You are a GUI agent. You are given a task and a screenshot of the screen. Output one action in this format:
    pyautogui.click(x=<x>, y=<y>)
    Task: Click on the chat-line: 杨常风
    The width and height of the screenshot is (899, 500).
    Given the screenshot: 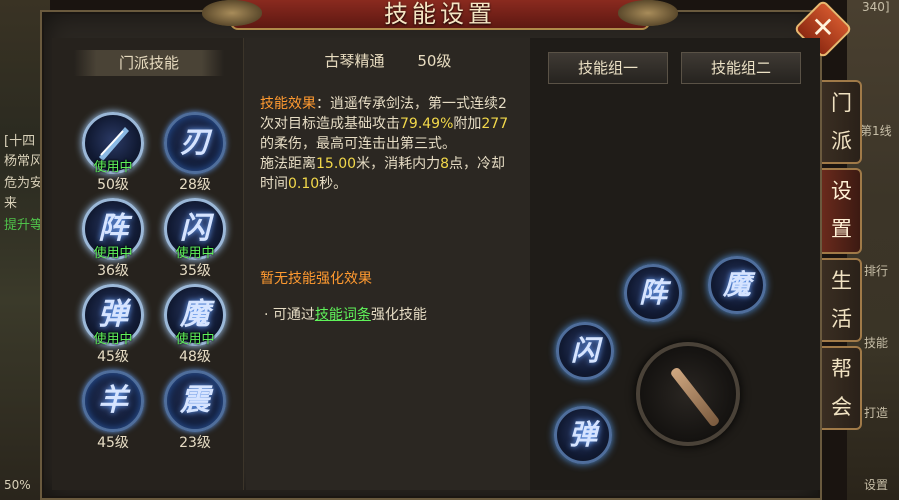 What is the action you would take?
    pyautogui.click(x=24, y=161)
    